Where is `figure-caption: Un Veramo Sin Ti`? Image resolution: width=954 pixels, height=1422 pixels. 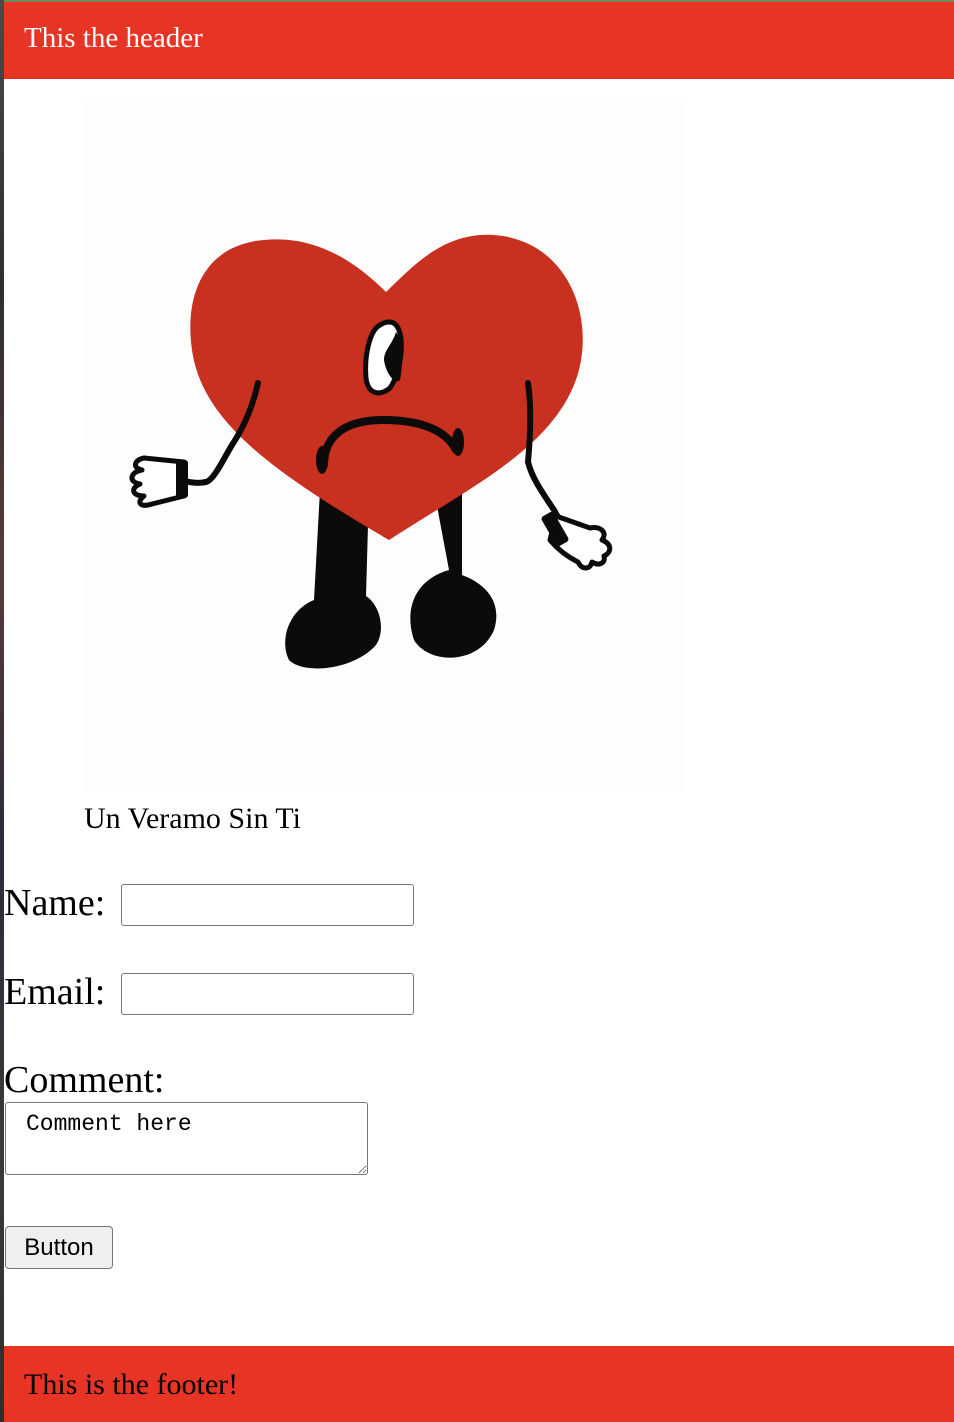
figure-caption: Un Veramo Sin Ti is located at coordinates (193, 818).